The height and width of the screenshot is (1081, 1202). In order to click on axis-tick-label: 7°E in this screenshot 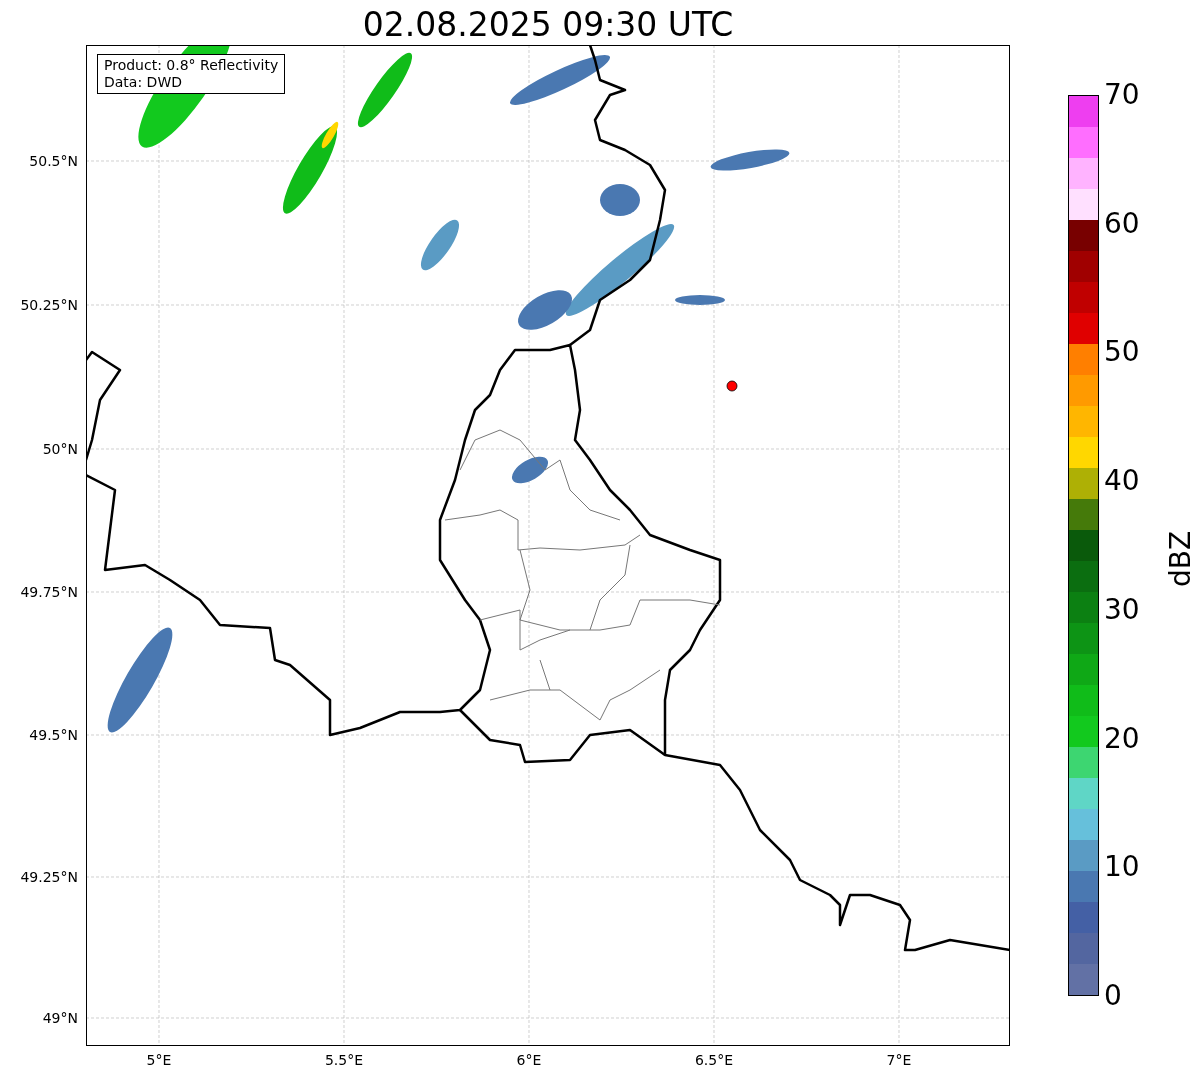, I will do `click(899, 1060)`.